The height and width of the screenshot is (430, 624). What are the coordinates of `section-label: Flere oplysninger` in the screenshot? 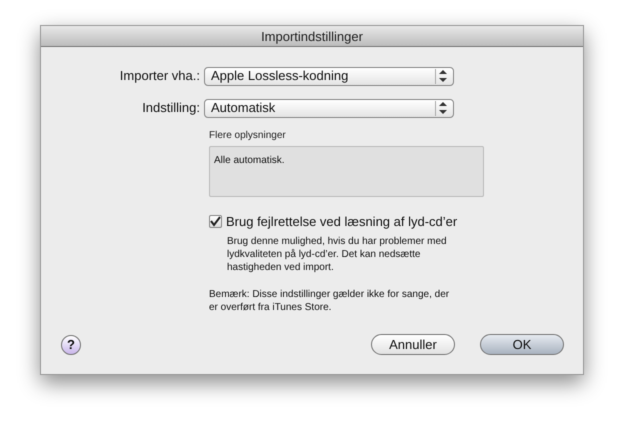 It's located at (248, 136).